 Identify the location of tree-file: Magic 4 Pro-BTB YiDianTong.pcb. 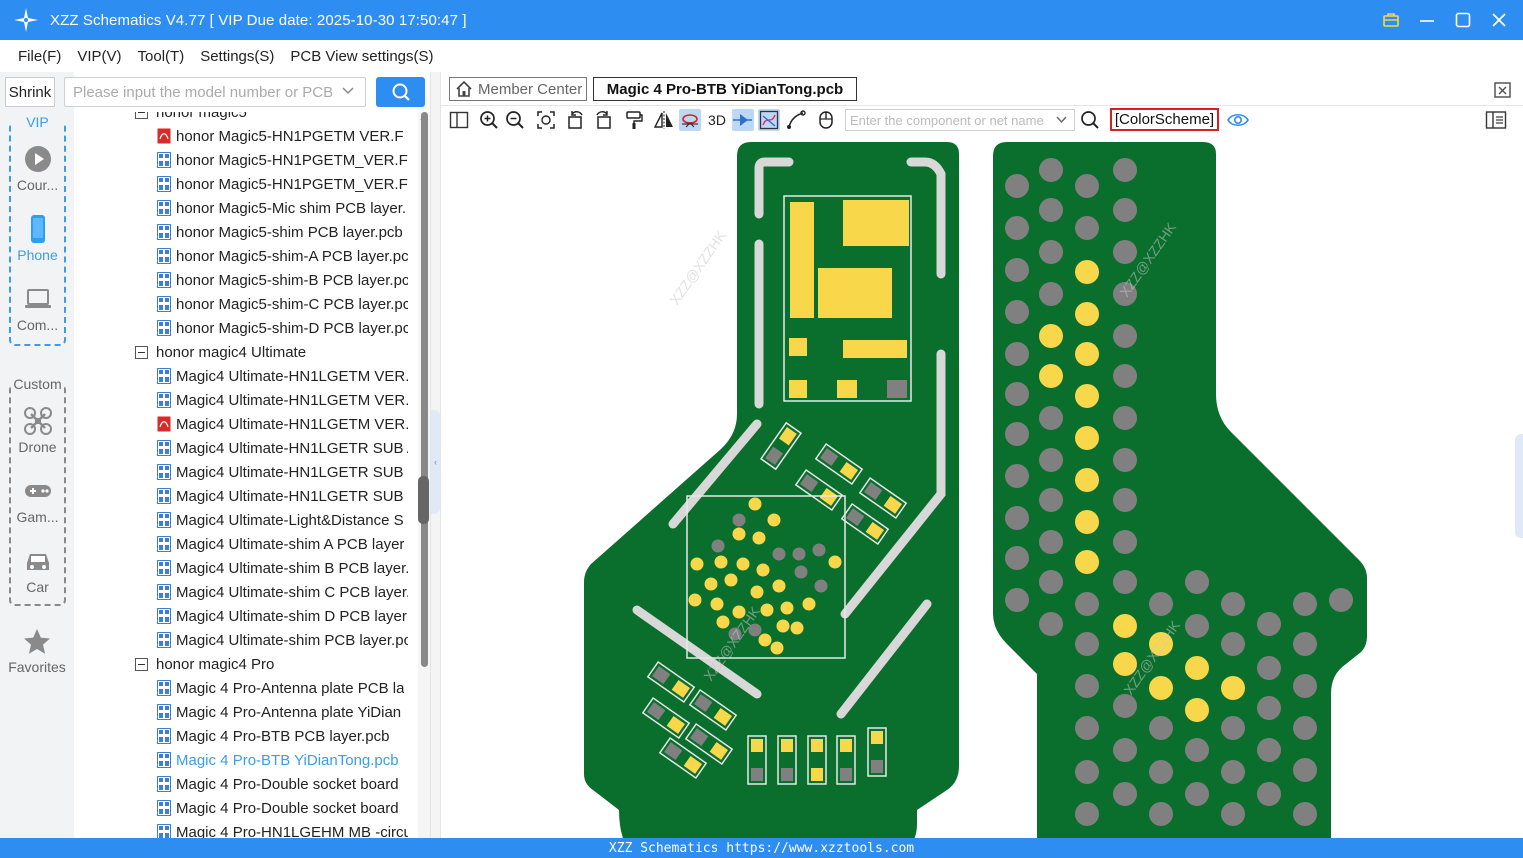
(278, 760).